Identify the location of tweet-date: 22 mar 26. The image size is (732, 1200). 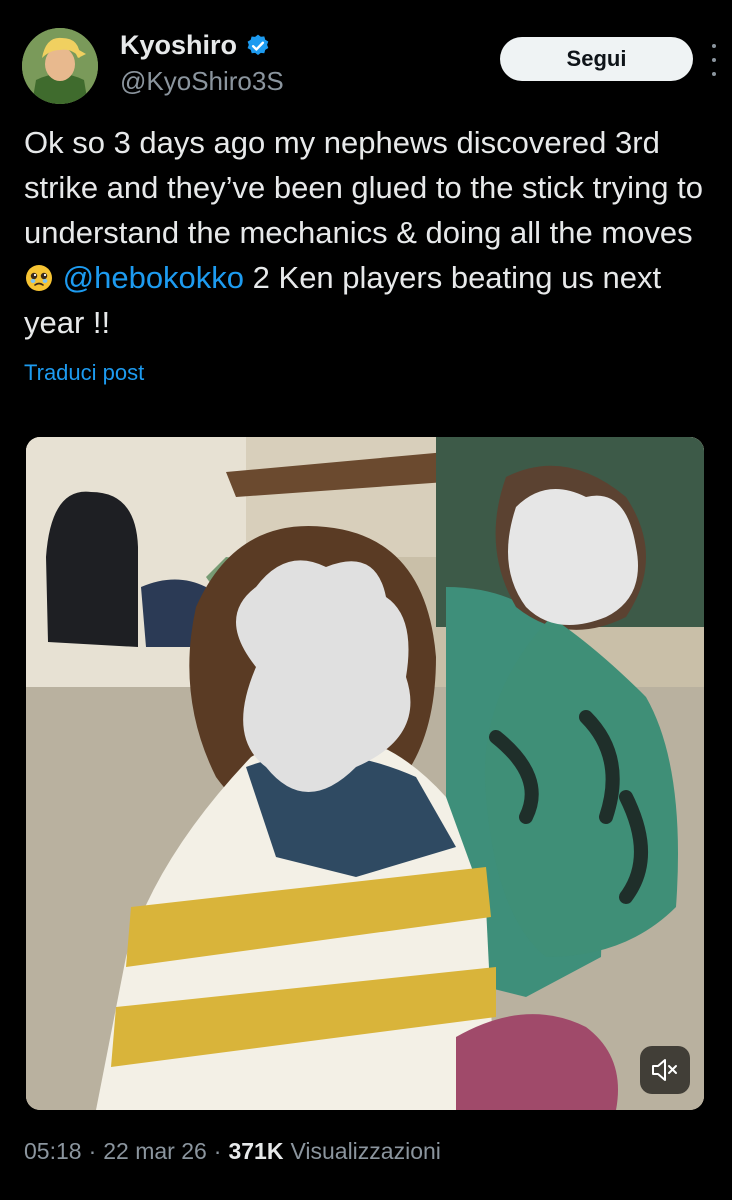
(155, 1151).